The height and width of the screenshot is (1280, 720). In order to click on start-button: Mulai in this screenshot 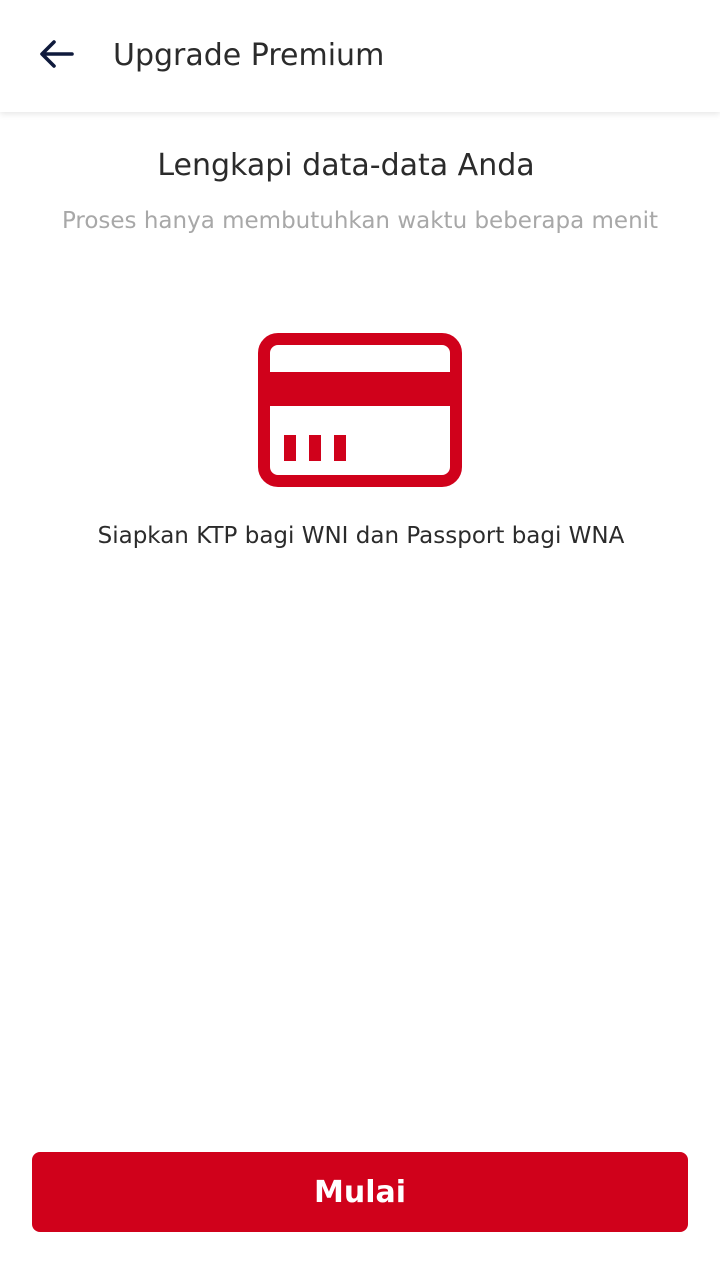, I will do `click(360, 1192)`.